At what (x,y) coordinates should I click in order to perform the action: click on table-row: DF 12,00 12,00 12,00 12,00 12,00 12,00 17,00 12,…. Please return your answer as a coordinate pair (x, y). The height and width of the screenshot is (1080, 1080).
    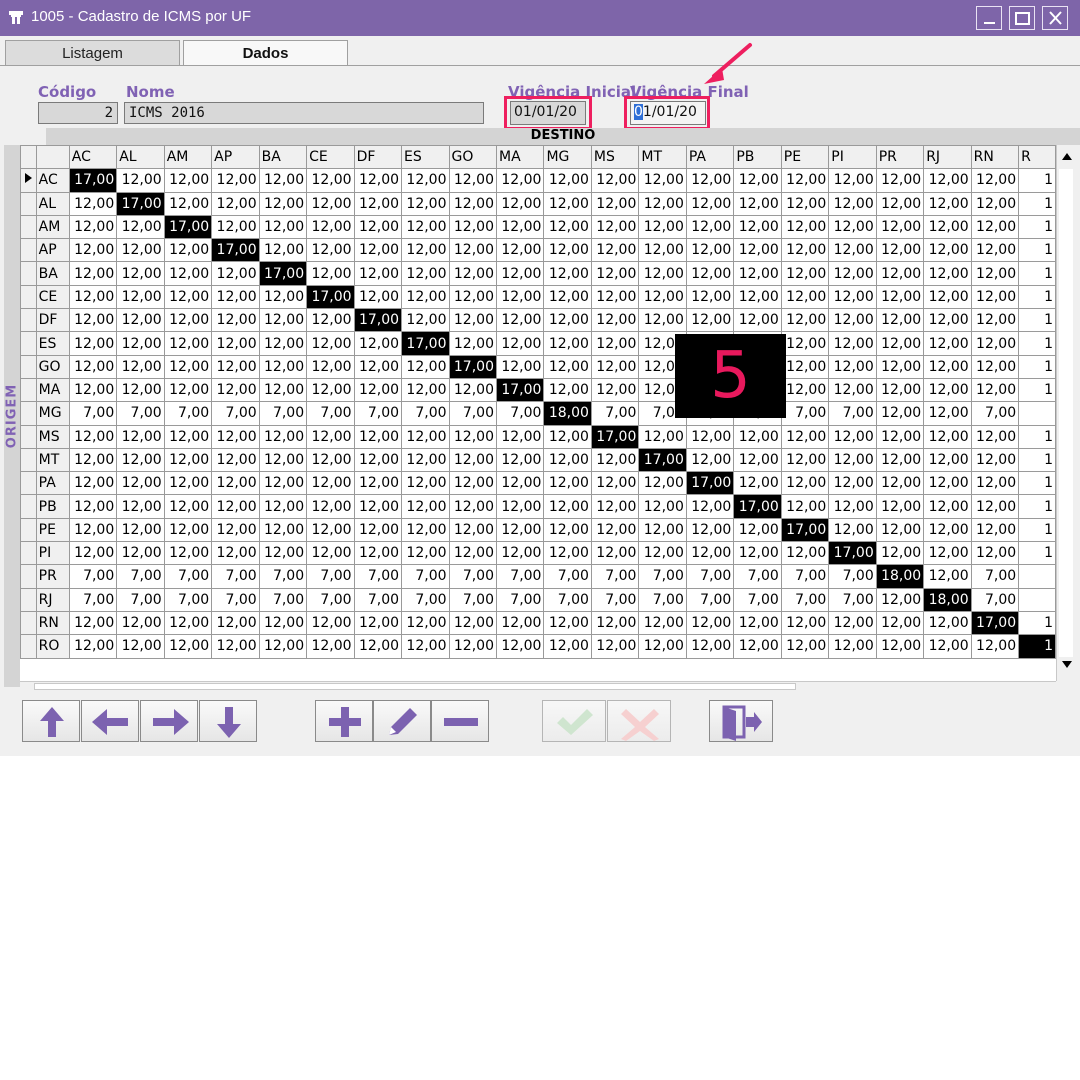
    Looking at the image, I should click on (538, 320).